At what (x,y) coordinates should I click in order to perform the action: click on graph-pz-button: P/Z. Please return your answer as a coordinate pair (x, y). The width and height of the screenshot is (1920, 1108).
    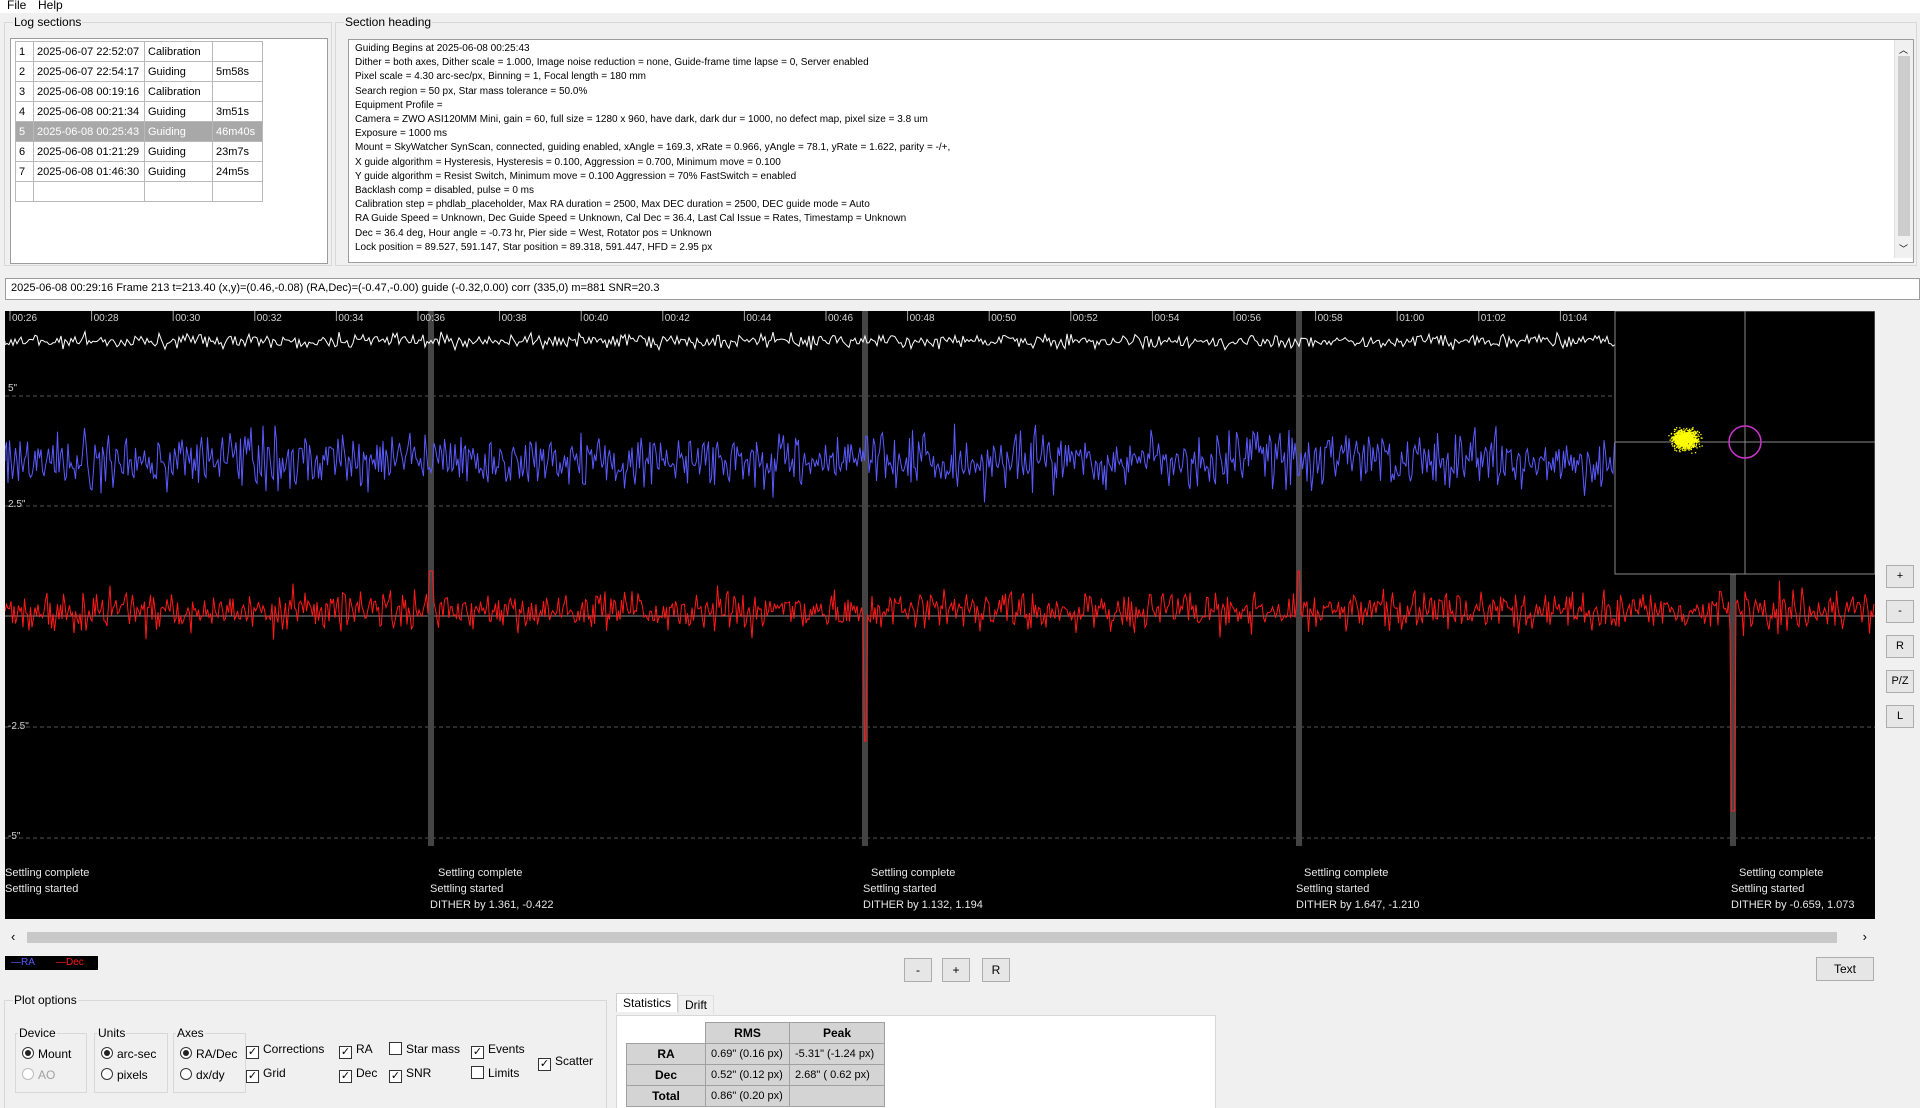
    Looking at the image, I should click on (1900, 681).